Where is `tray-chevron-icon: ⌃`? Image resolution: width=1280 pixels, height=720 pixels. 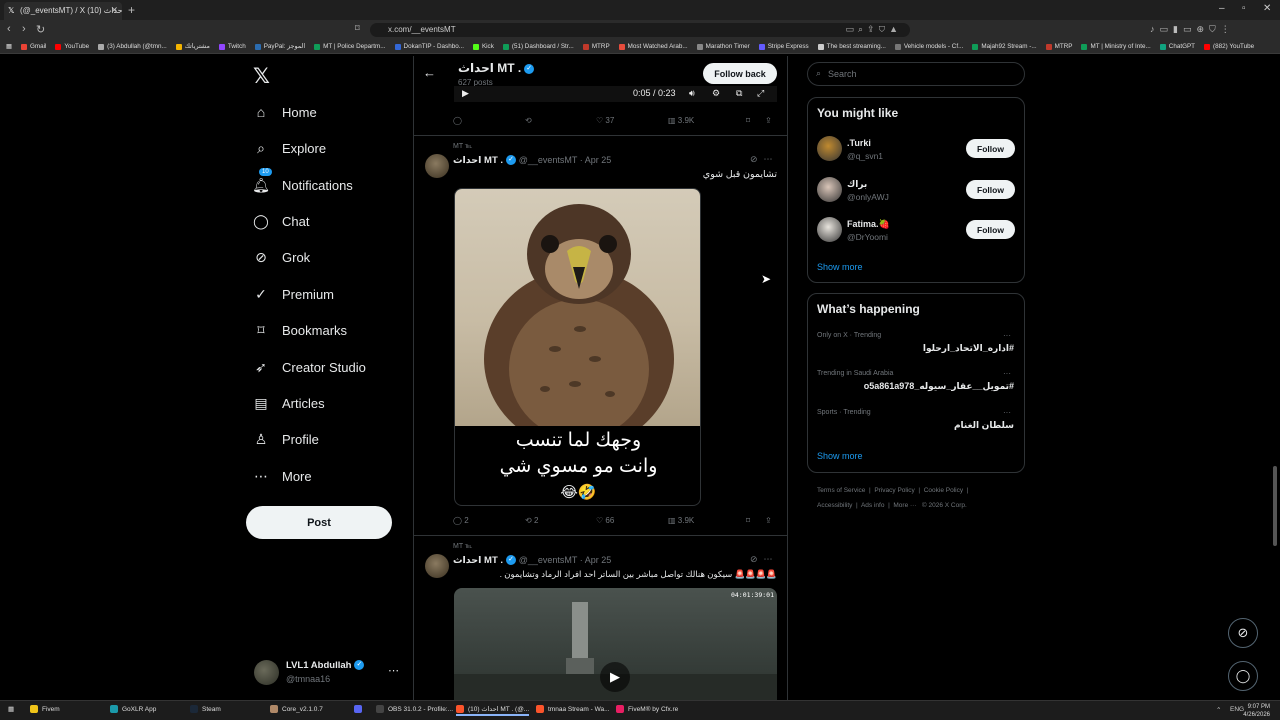 tray-chevron-icon: ⌃ is located at coordinates (1218, 710).